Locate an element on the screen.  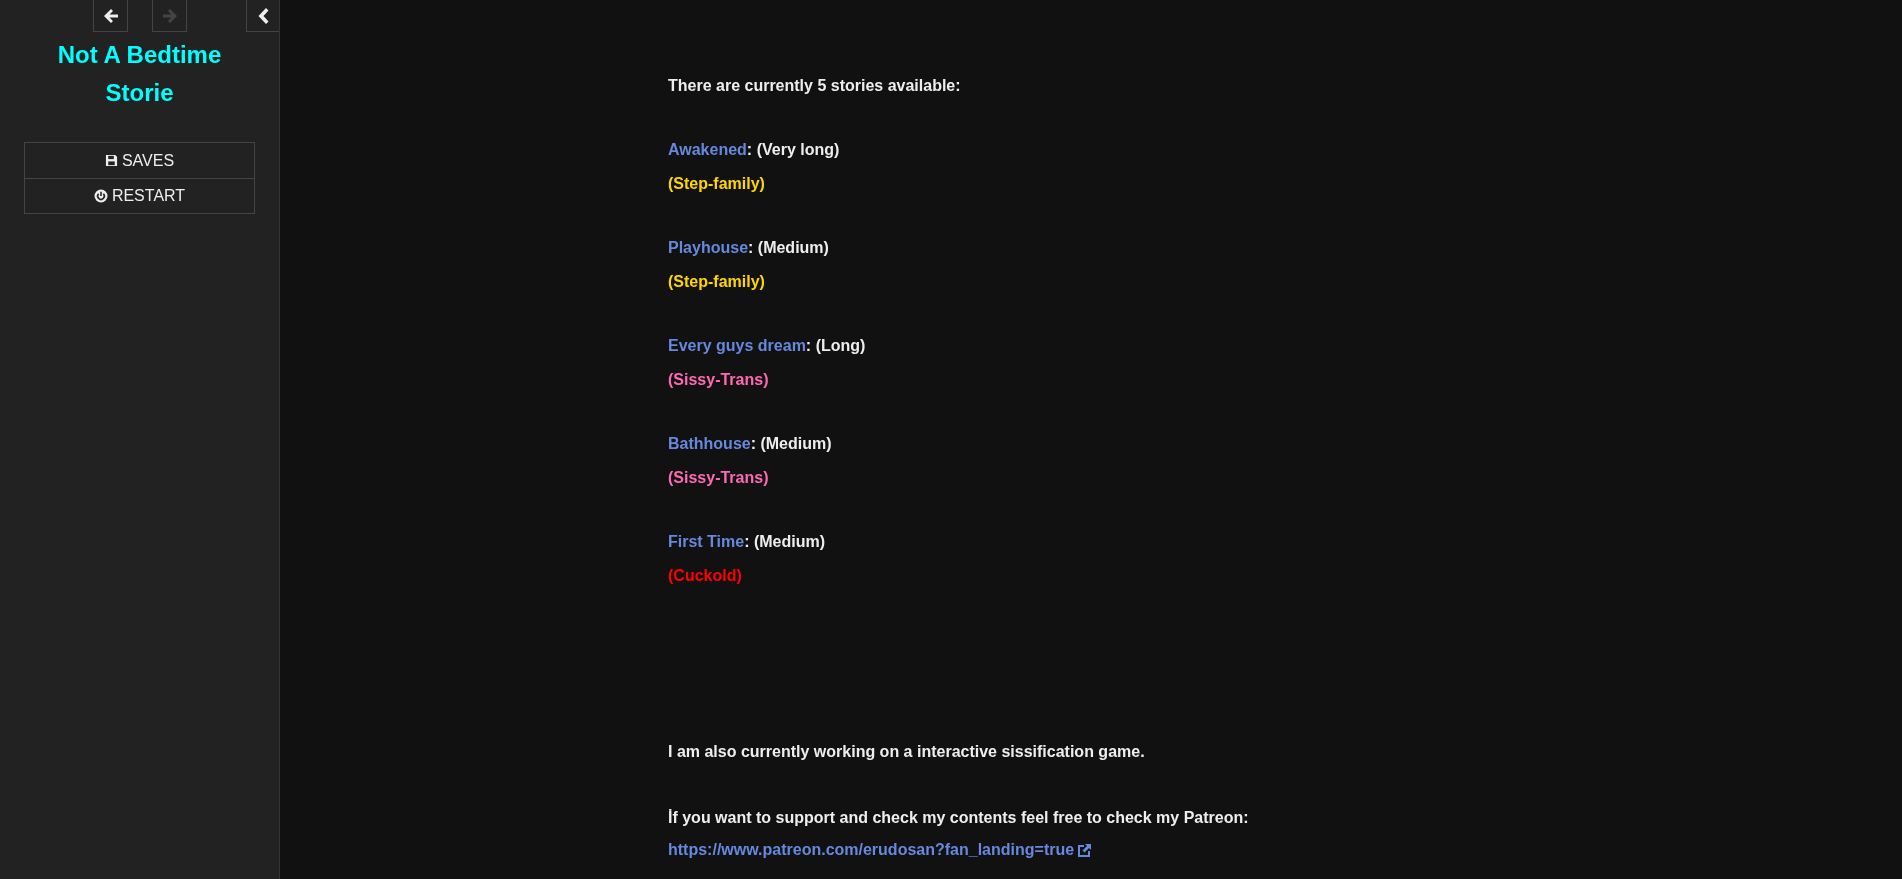
external-link-icon is located at coordinates (1085, 850).